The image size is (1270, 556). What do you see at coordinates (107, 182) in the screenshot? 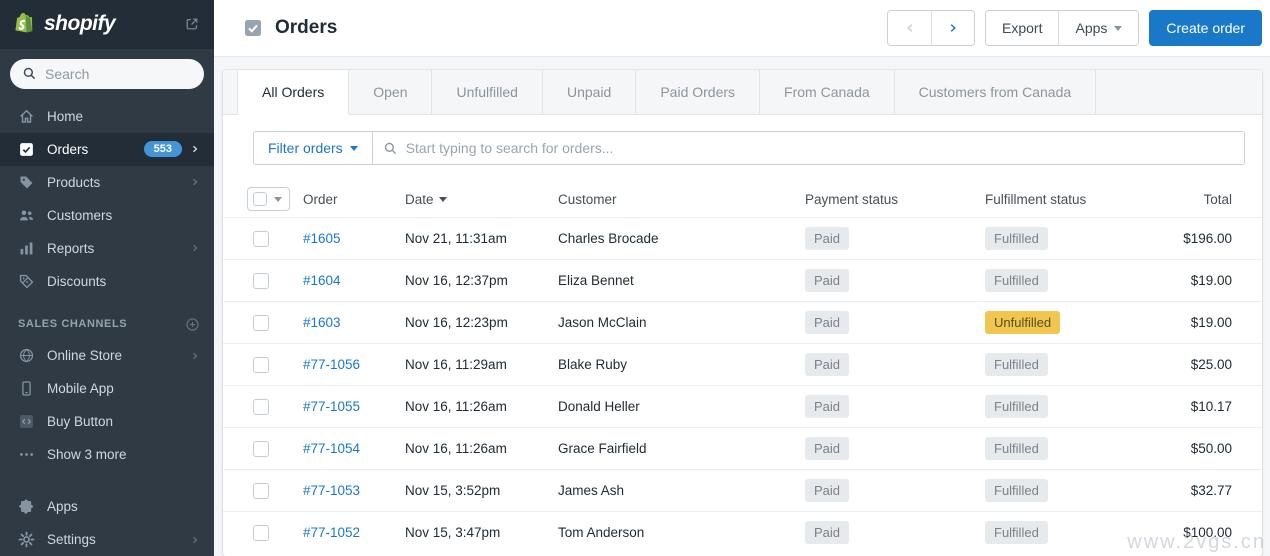
I see `sidebar-item-products: Products` at bounding box center [107, 182].